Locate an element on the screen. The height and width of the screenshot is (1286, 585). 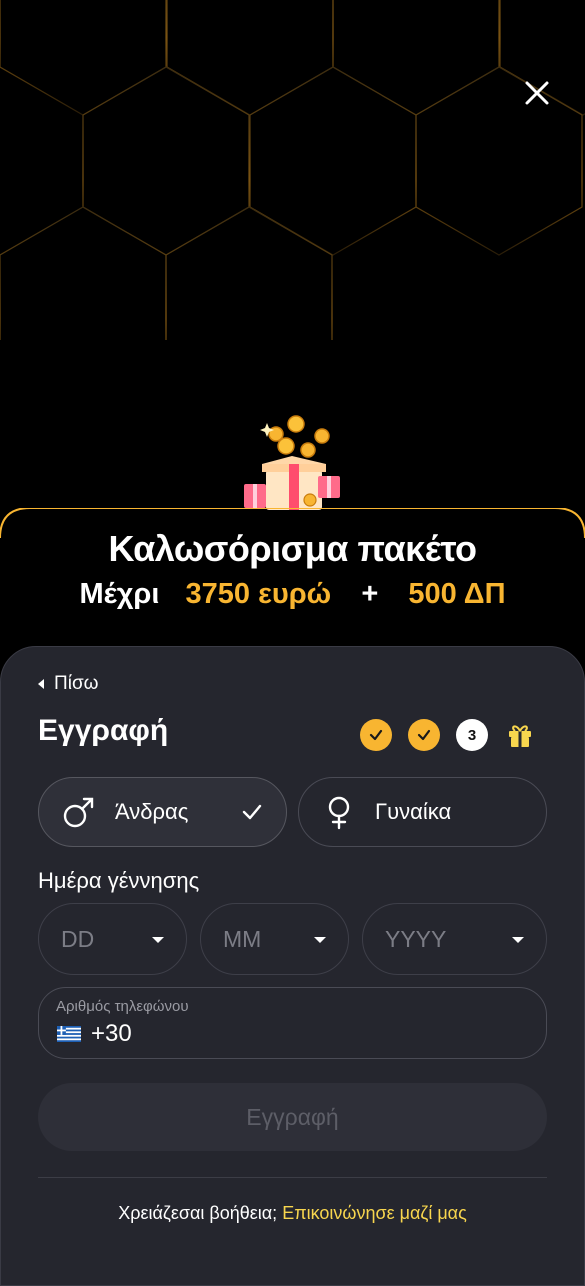
greece-flag-icon is located at coordinates (69, 1034).